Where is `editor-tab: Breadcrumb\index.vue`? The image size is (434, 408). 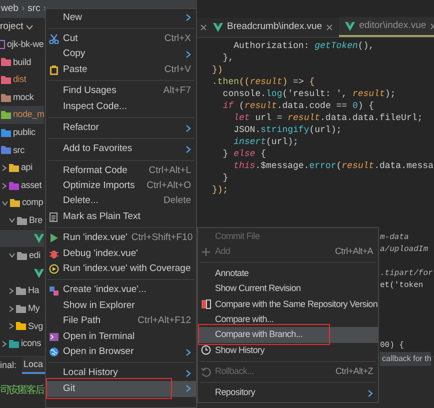 editor-tab: Breadcrumb\index.vue is located at coordinates (273, 27).